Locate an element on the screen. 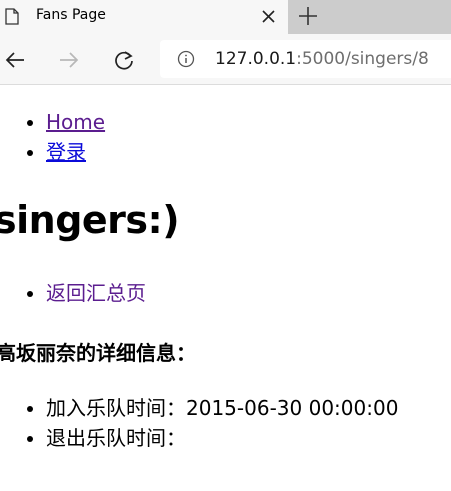 The image size is (451, 491). navigation-bar: 127.0.0.1:5000/singers/8 is located at coordinates (225, 59).